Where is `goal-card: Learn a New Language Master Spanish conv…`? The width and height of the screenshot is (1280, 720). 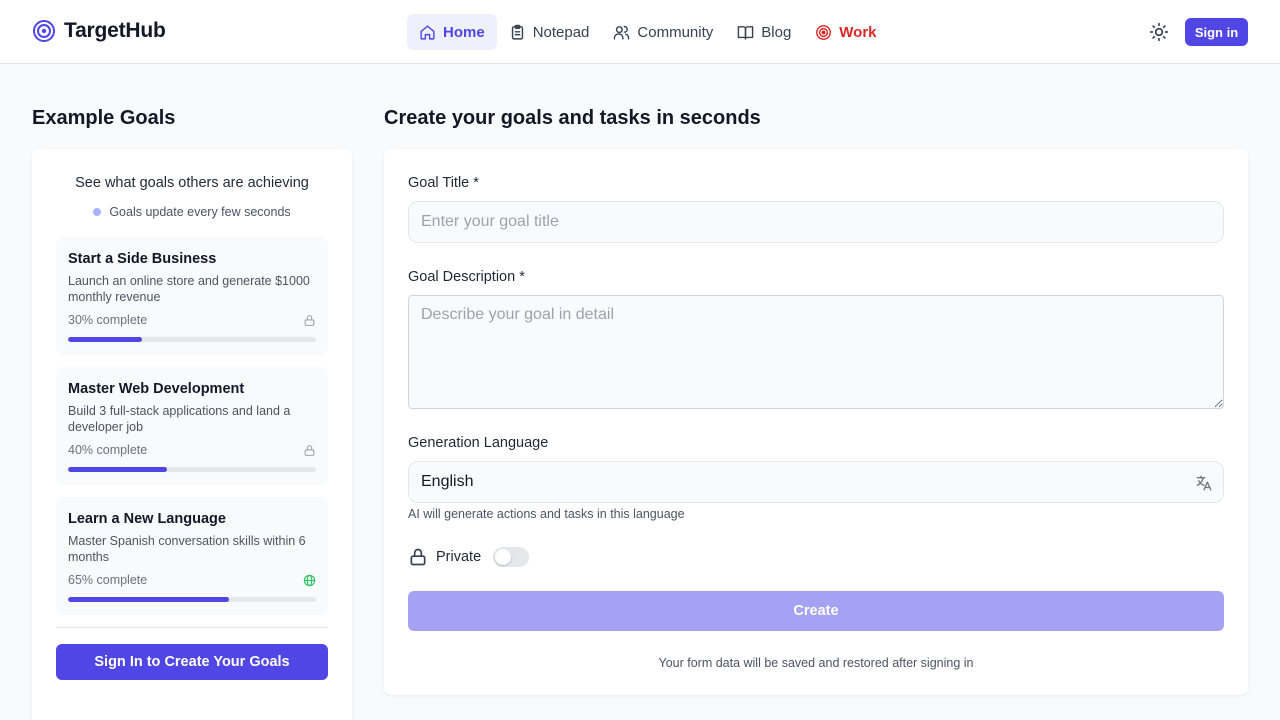 goal-card: Learn a New Language Master Spanish conv… is located at coordinates (192, 556).